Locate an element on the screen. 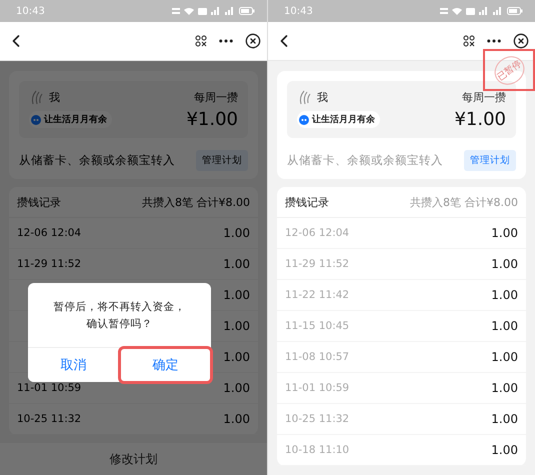 The height and width of the screenshot is (475, 535). confirm-button: 确定 is located at coordinates (165, 365).